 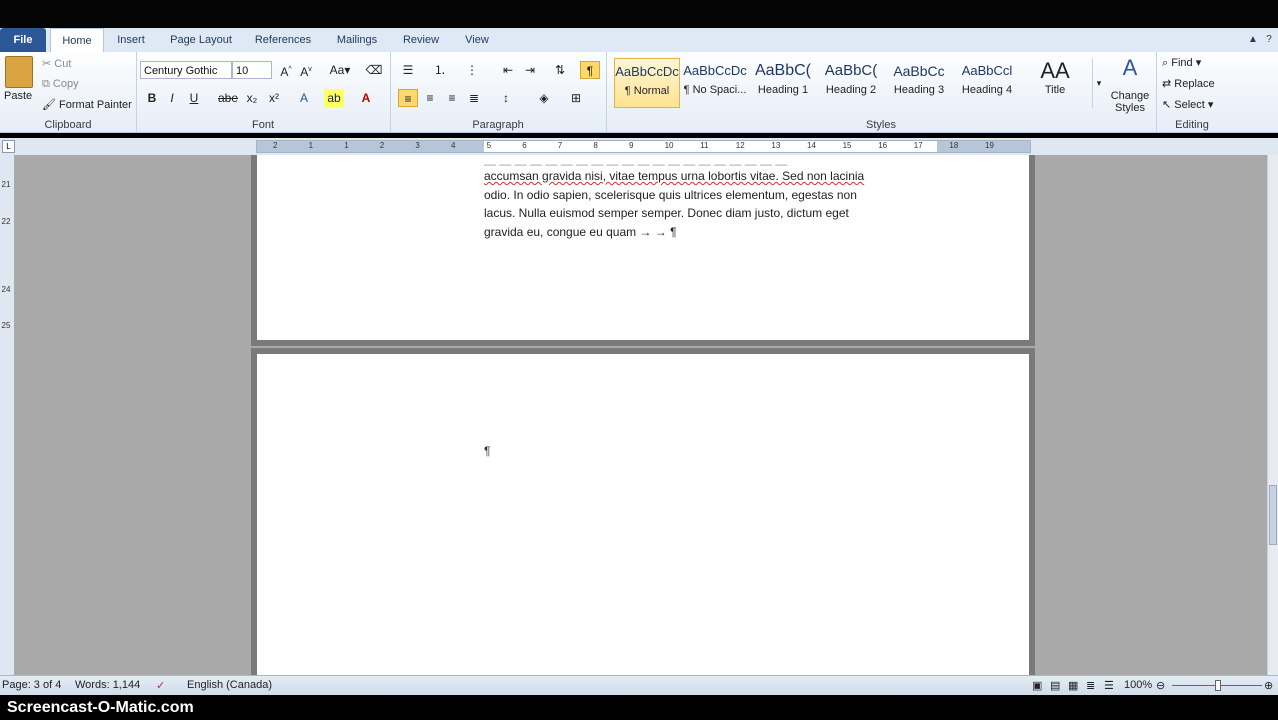 What do you see at coordinates (783, 83) in the screenshot?
I see `style-heading-1: AaBbC(Heading 1` at bounding box center [783, 83].